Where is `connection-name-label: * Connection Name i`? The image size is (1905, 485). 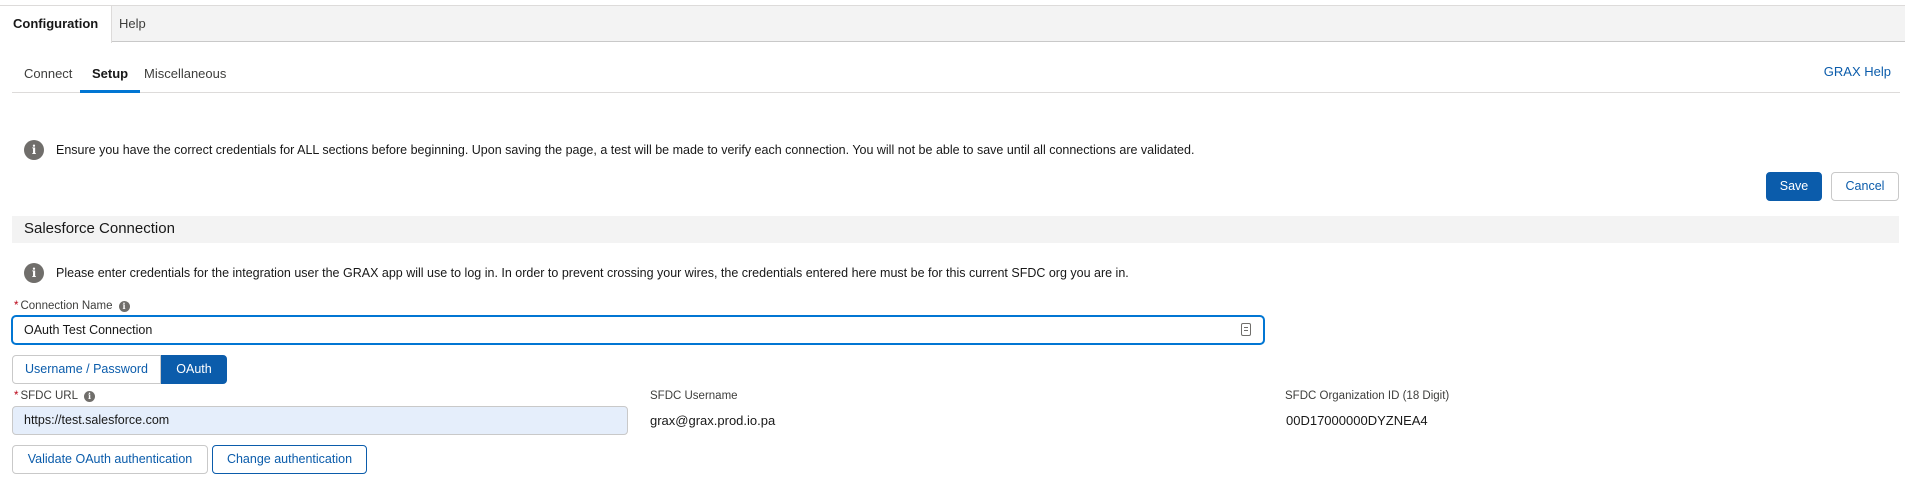
connection-name-label: * Connection Name i is located at coordinates (72, 306).